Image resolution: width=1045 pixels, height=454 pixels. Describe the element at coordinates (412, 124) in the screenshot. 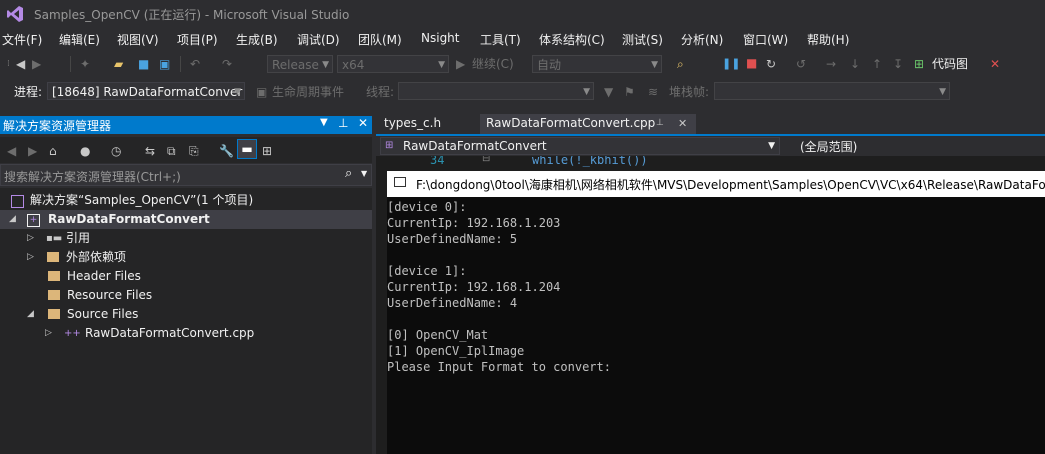

I see `tab-types-c-h: types_c.h` at that location.